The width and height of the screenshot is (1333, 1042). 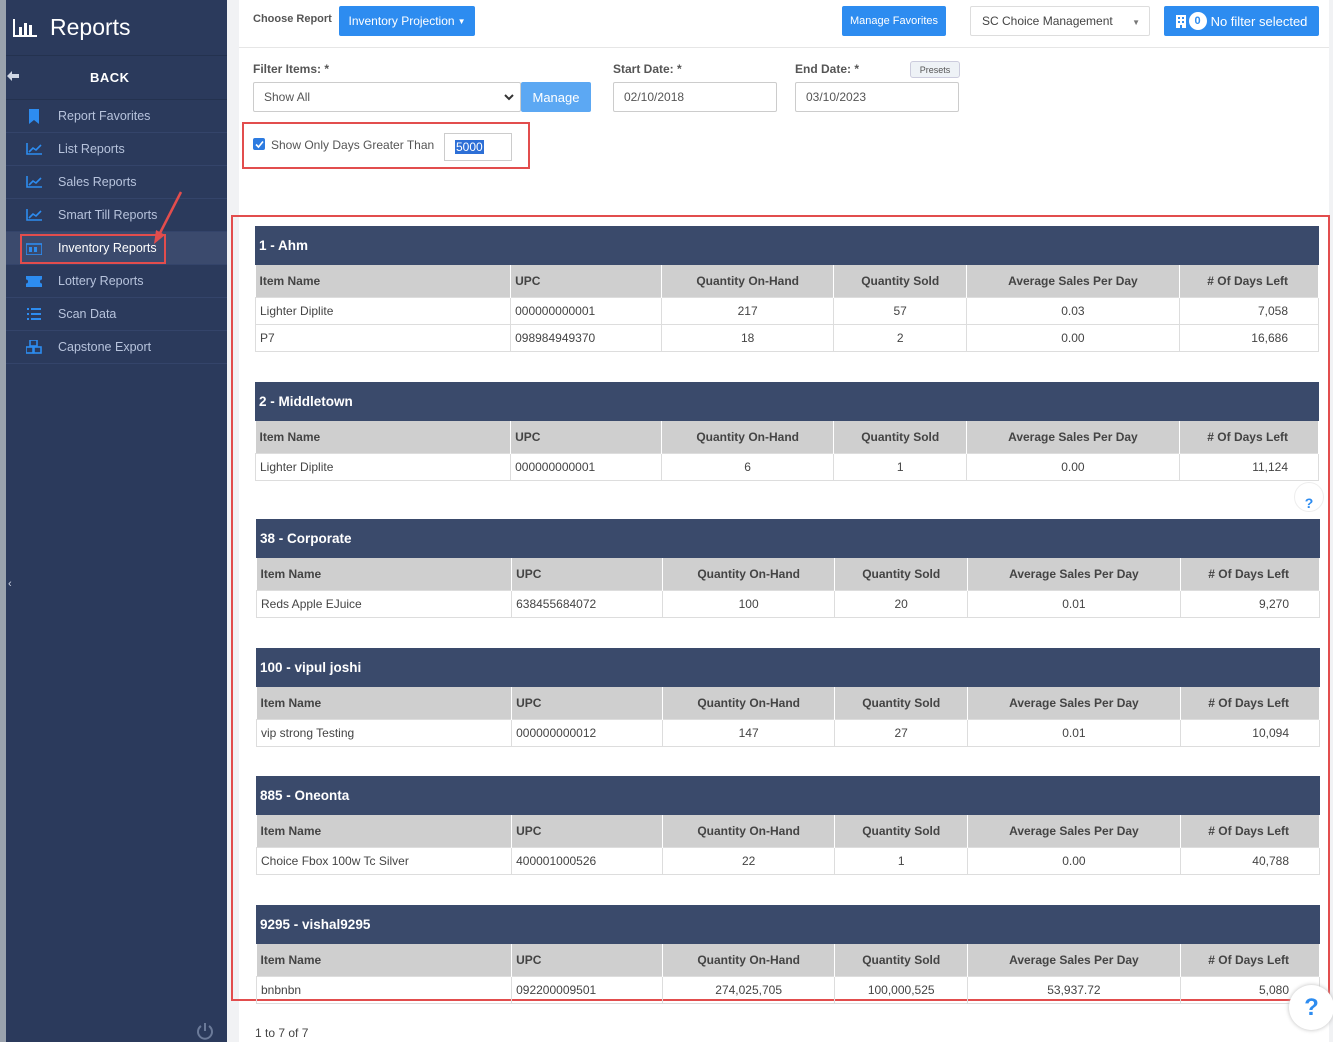 What do you see at coordinates (116, 28) in the screenshot?
I see `sidebar-header: Reports` at bounding box center [116, 28].